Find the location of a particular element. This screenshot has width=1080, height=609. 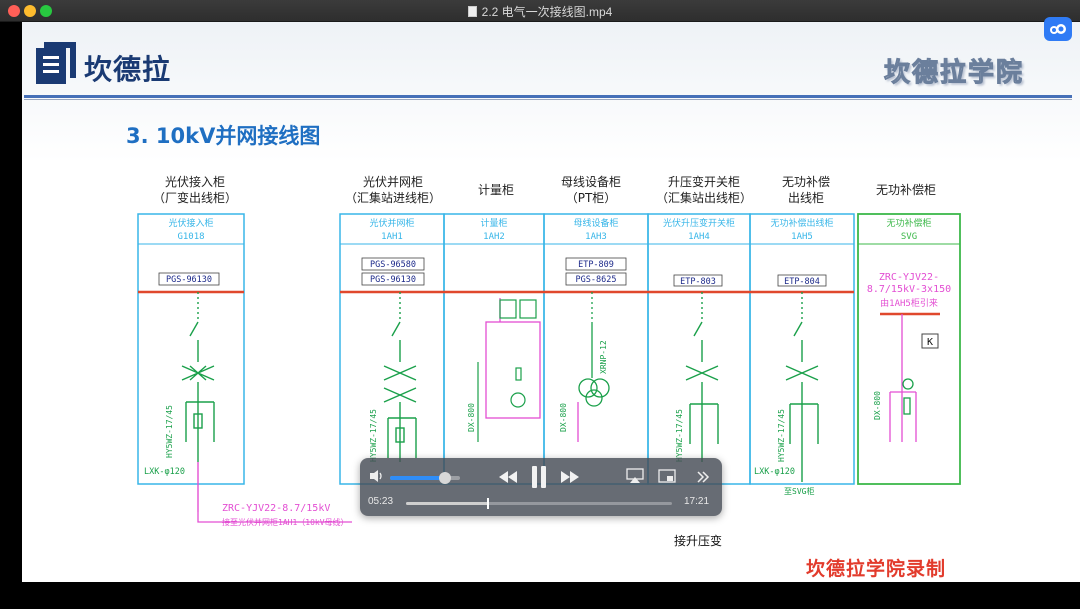

window-title-text: 2.2 电气一次接线图.mp4 is located at coordinates (547, 12).